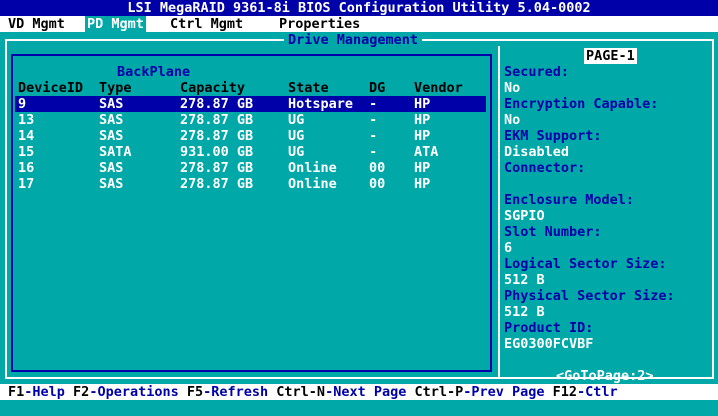 Image resolution: width=718 pixels, height=416 pixels. I want to click on physical-sector-size-label: Physical Sector Size:, so click(589, 296).